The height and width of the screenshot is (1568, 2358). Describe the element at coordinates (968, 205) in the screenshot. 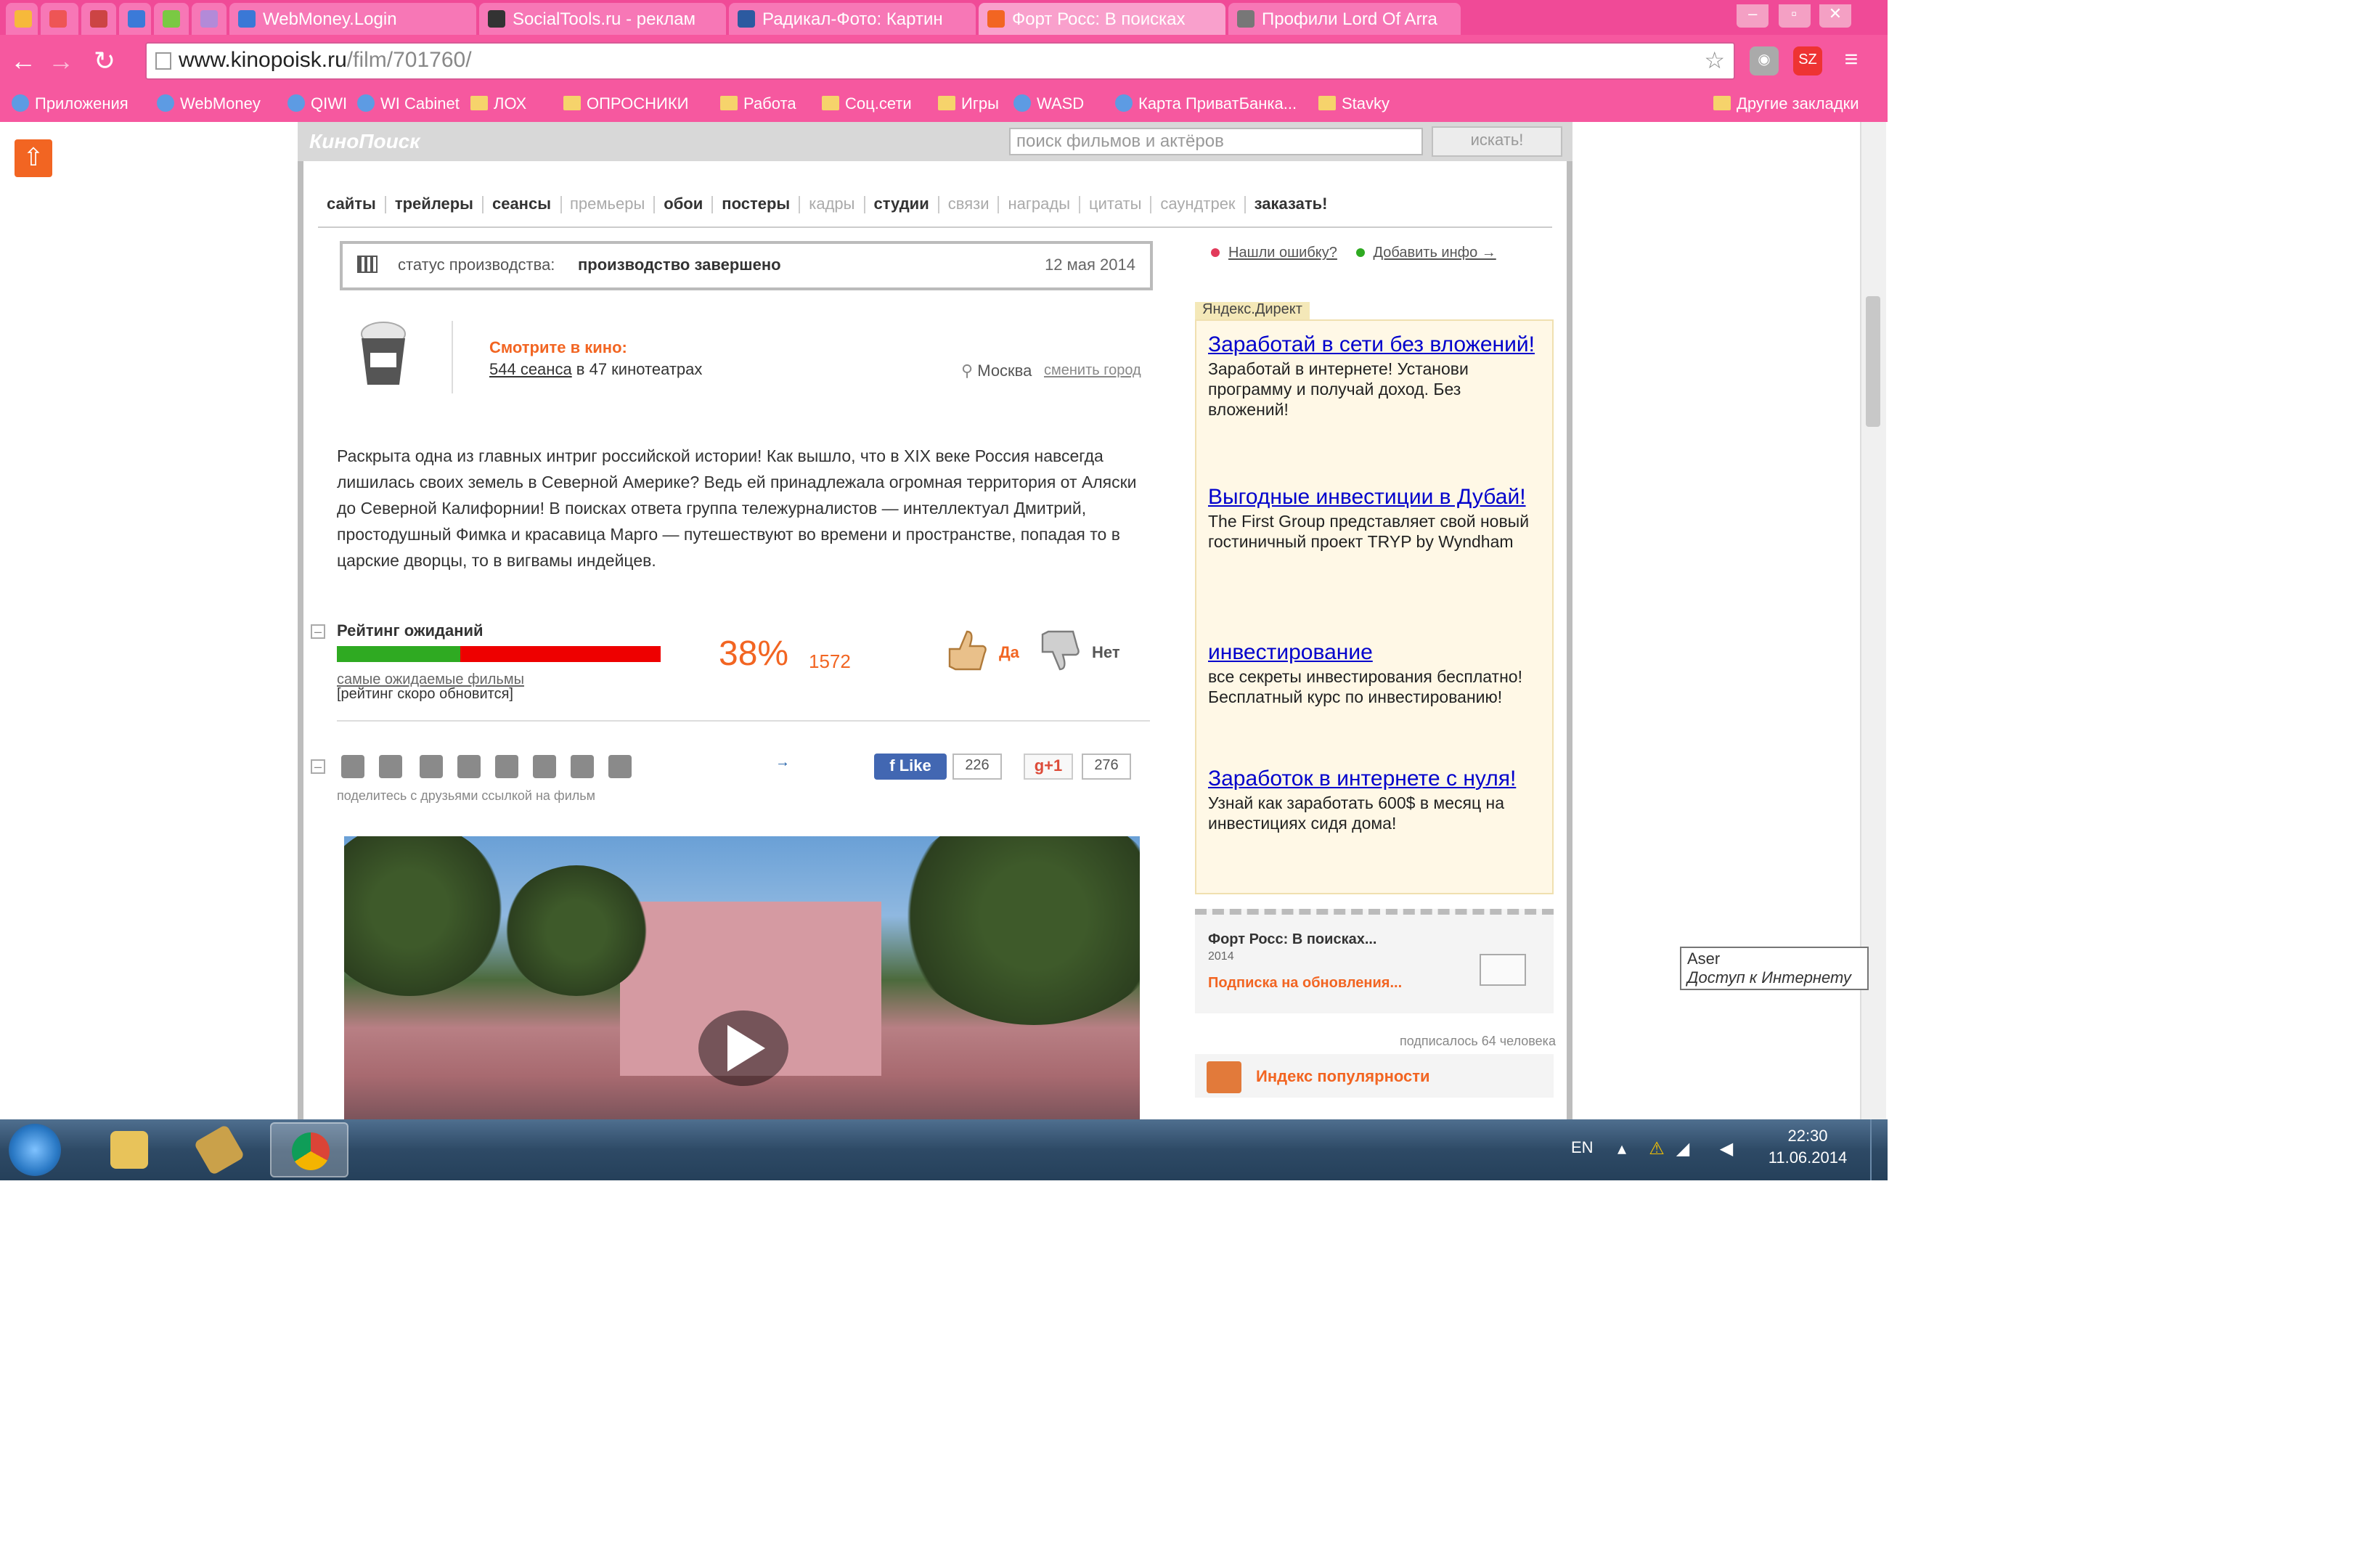

I see `menu-item-8: связи` at that location.